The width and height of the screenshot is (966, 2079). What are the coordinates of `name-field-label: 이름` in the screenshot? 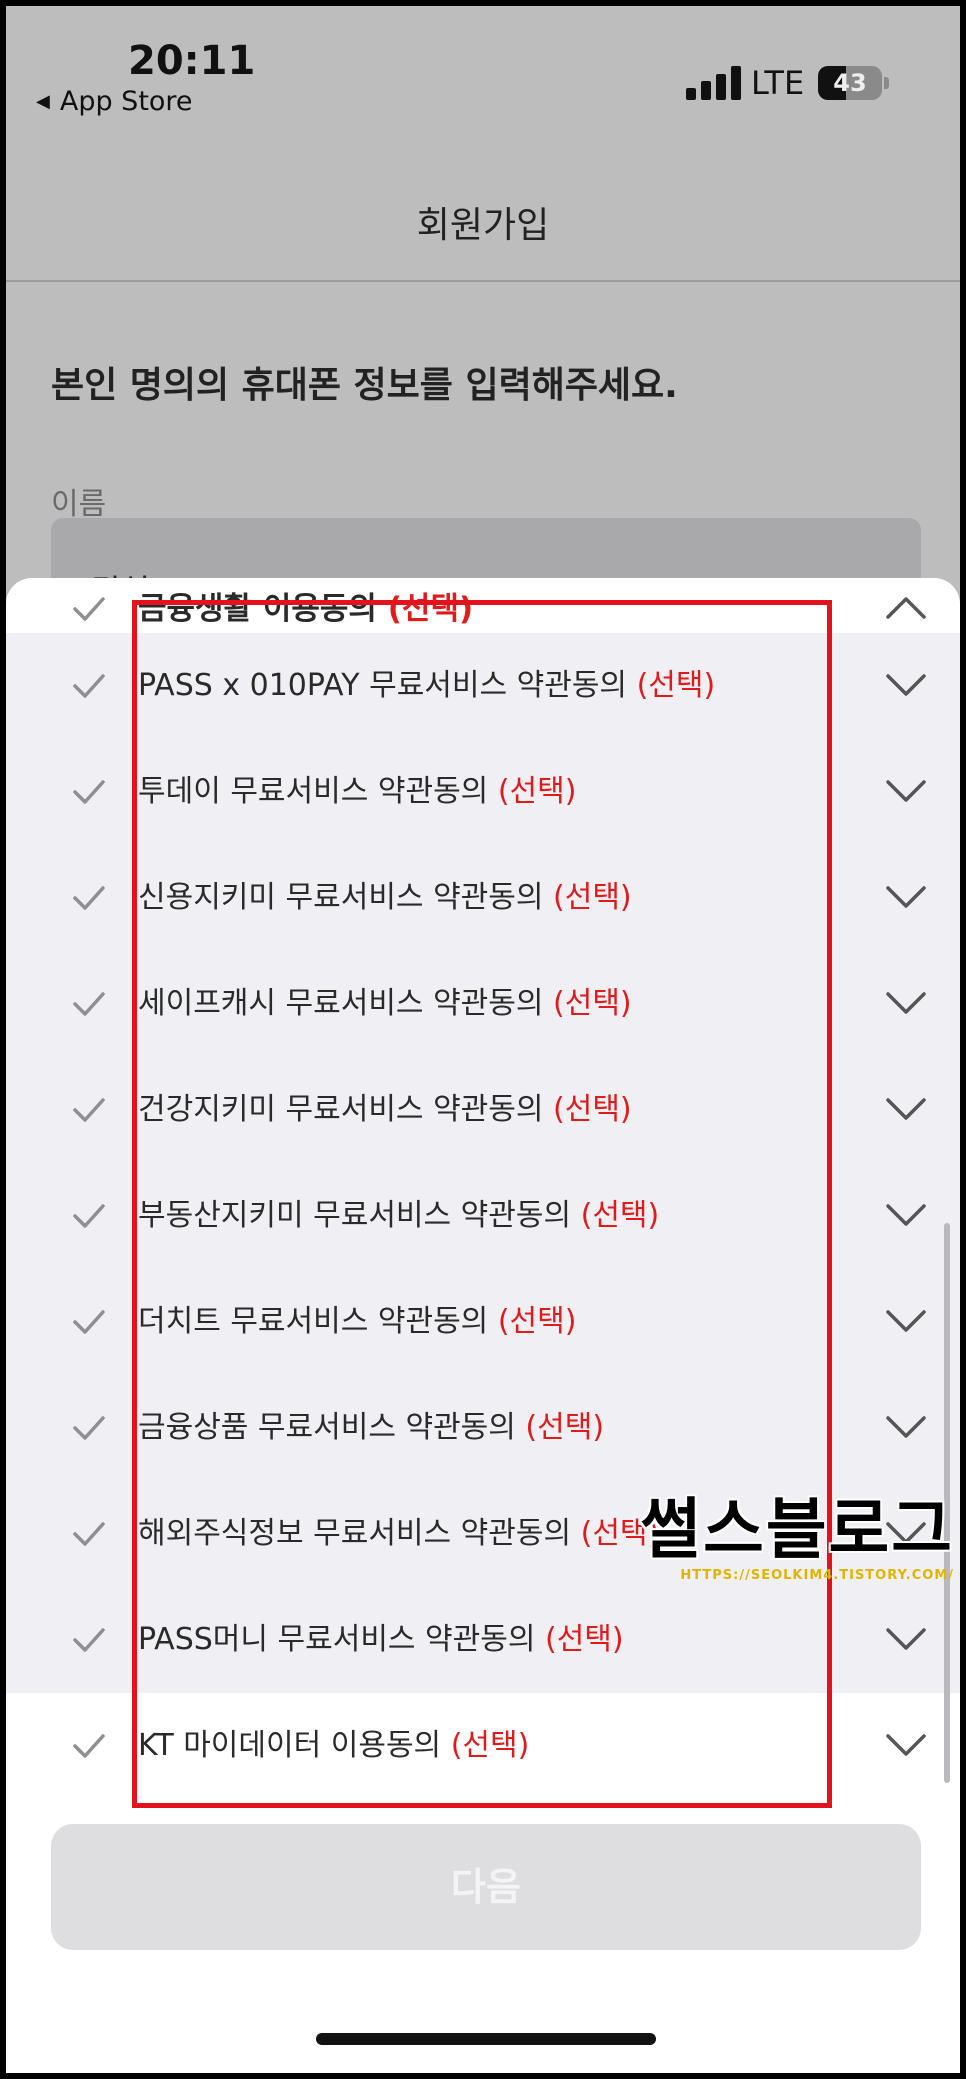 It's located at (79, 504).